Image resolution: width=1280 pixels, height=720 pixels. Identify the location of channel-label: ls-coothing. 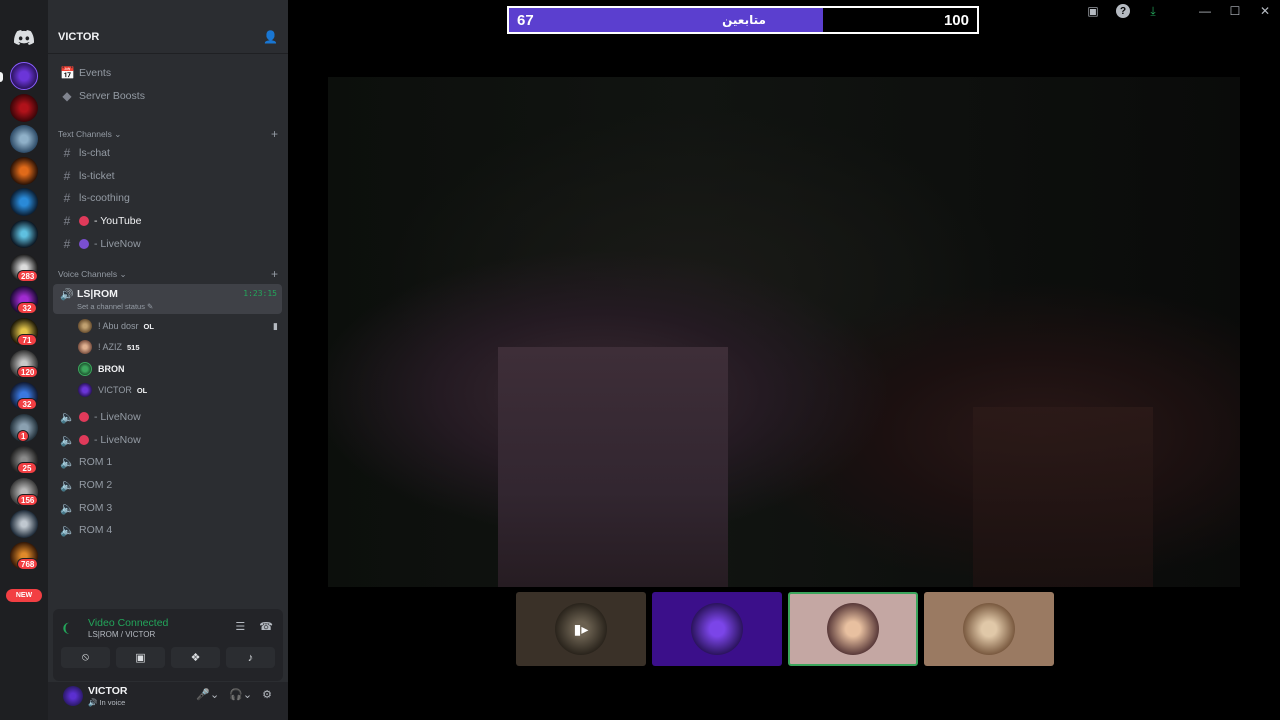
(104, 197).